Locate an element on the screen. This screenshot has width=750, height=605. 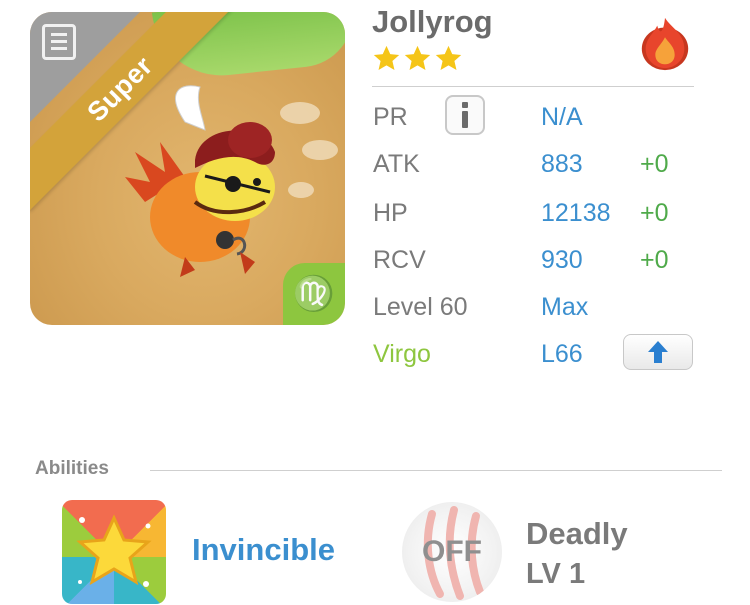
stat-value-hp: 12138 is located at coordinates (576, 213).